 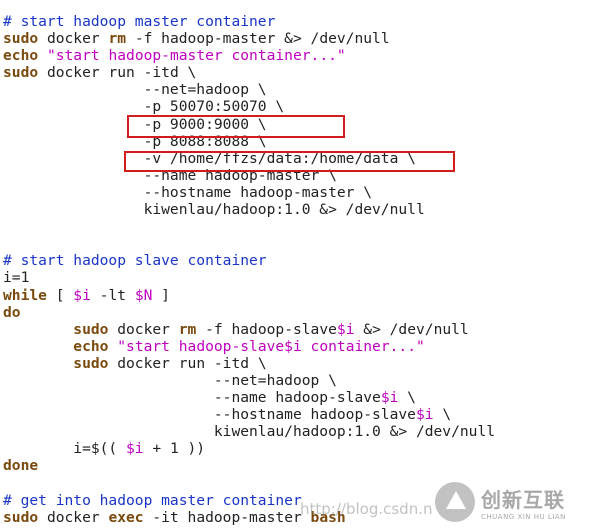 I want to click on code-token: # start hadoop slave container, so click(x=135, y=261).